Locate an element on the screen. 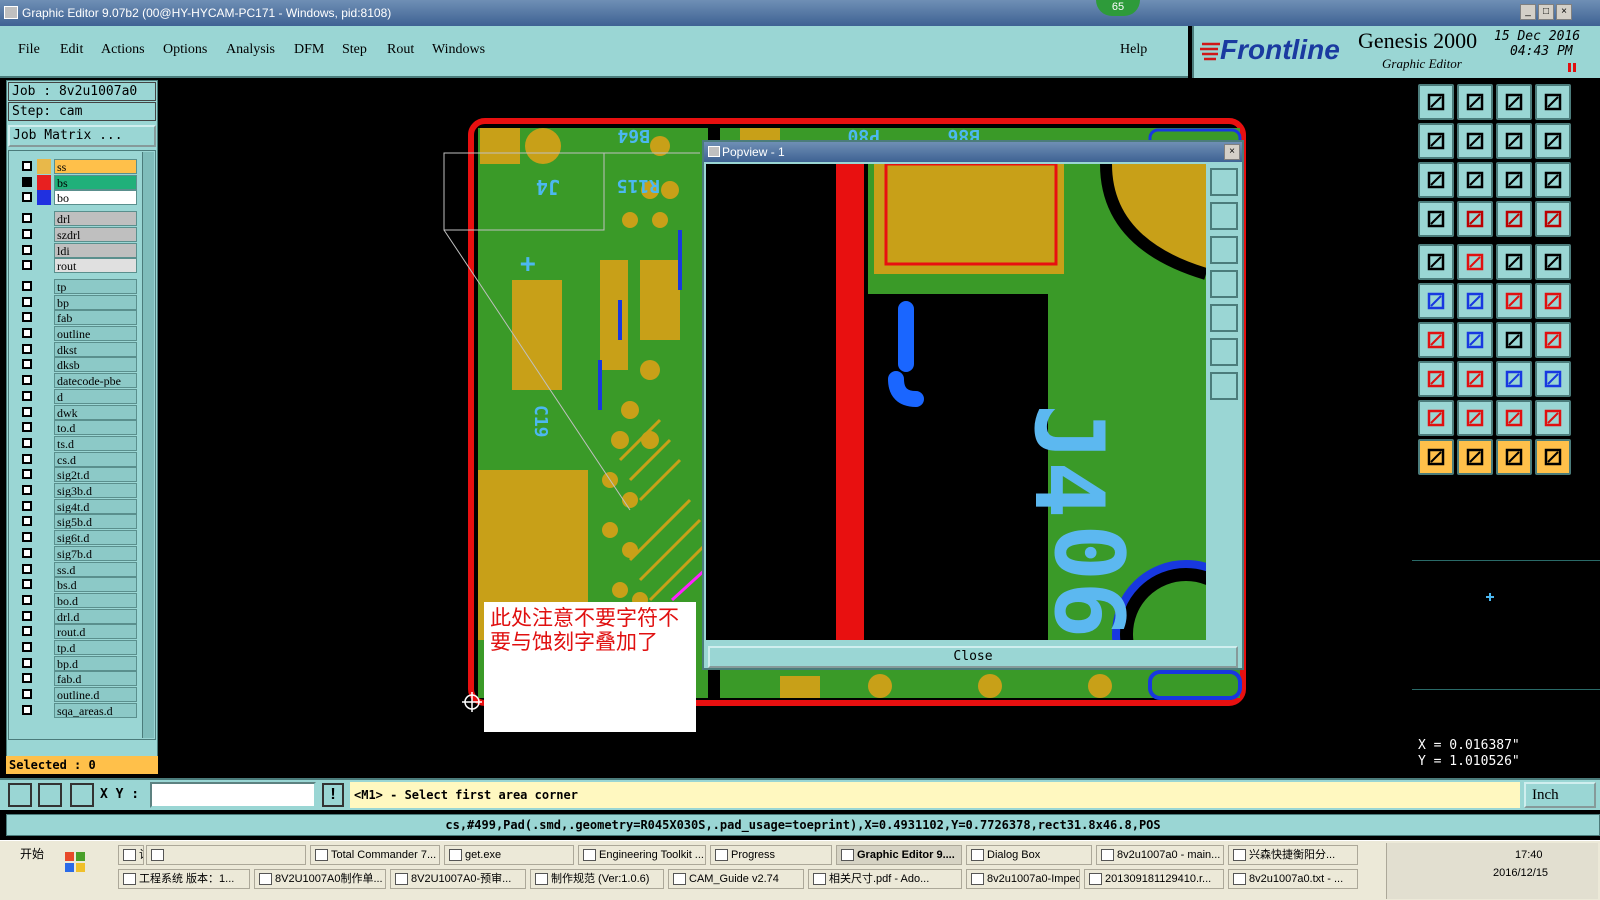 The image size is (1600, 900). snap-icon is located at coordinates (1475, 219).